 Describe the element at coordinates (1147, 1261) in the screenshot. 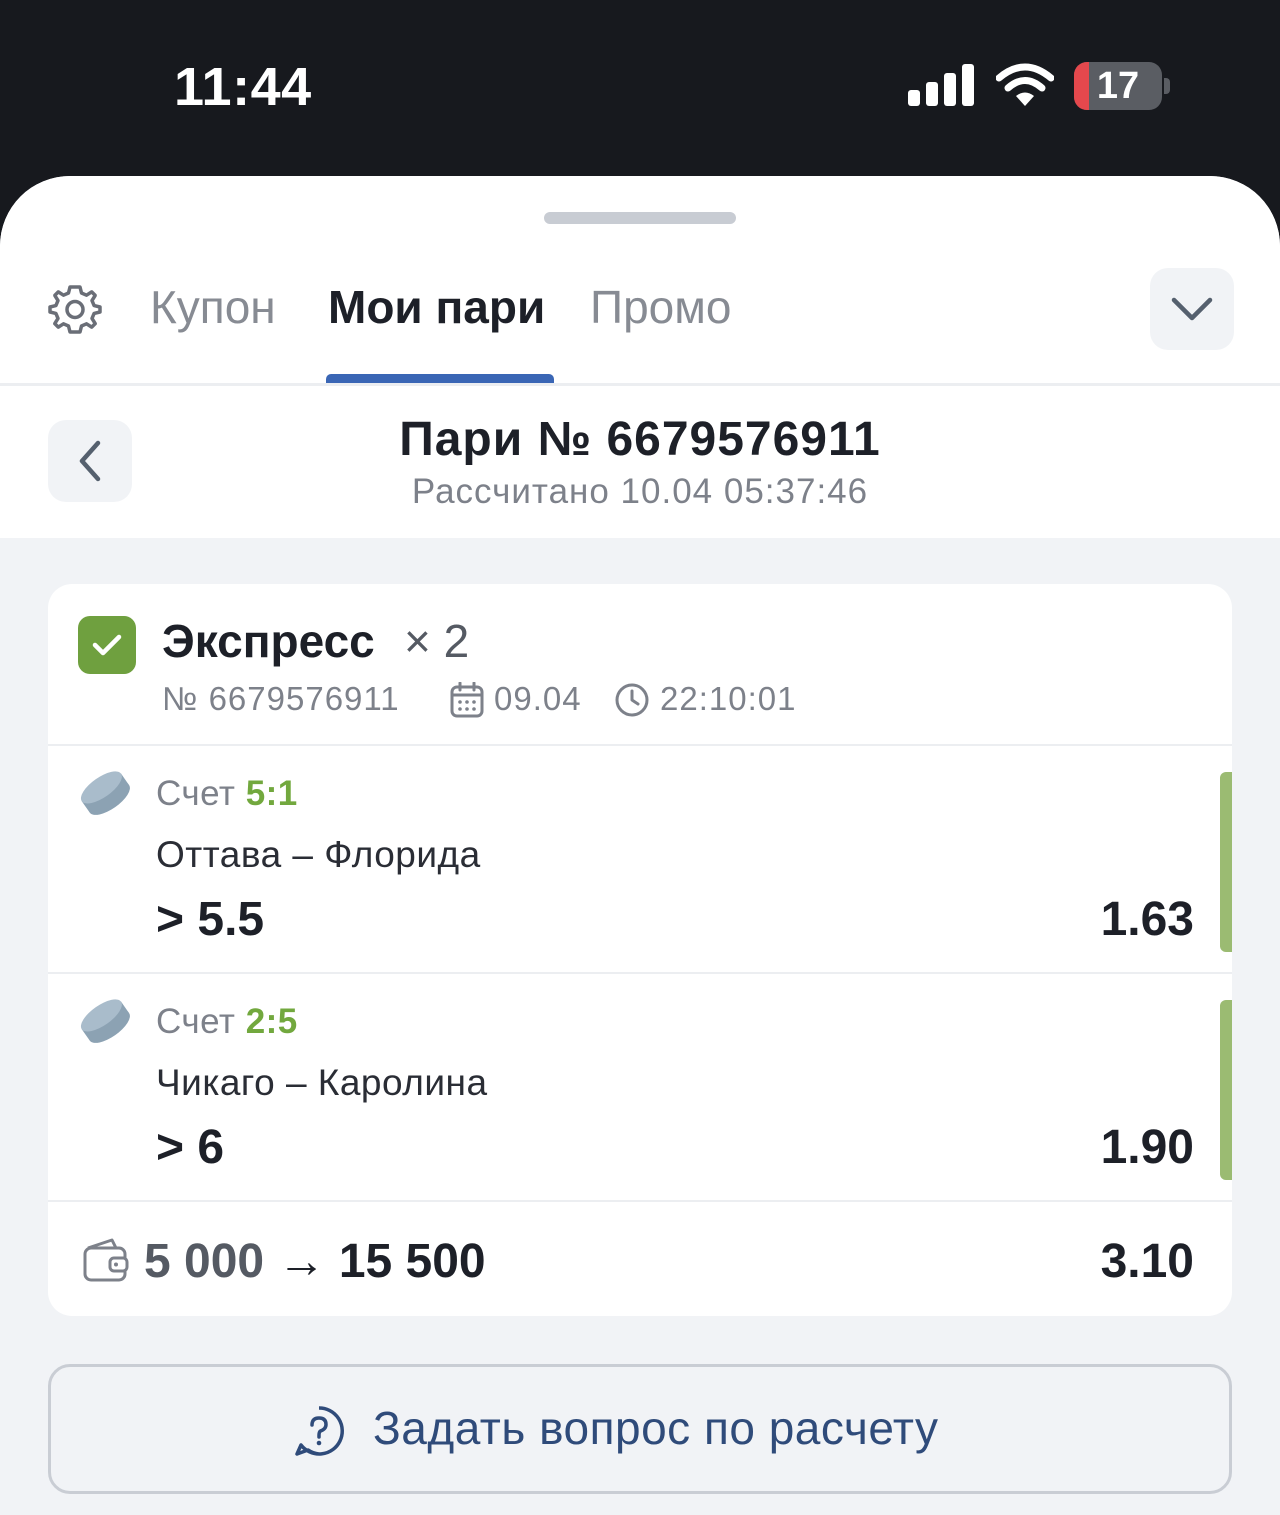

I see `total-odds: 3.10` at that location.